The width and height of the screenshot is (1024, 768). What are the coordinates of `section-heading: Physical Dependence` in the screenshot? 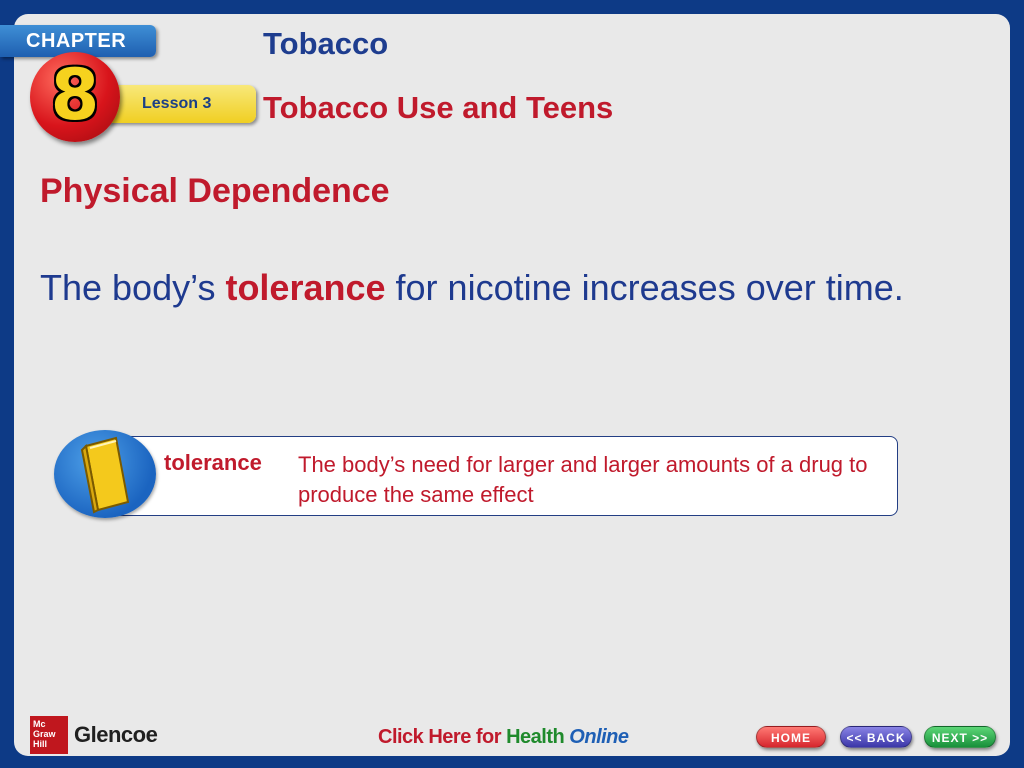 It's located at (215, 191).